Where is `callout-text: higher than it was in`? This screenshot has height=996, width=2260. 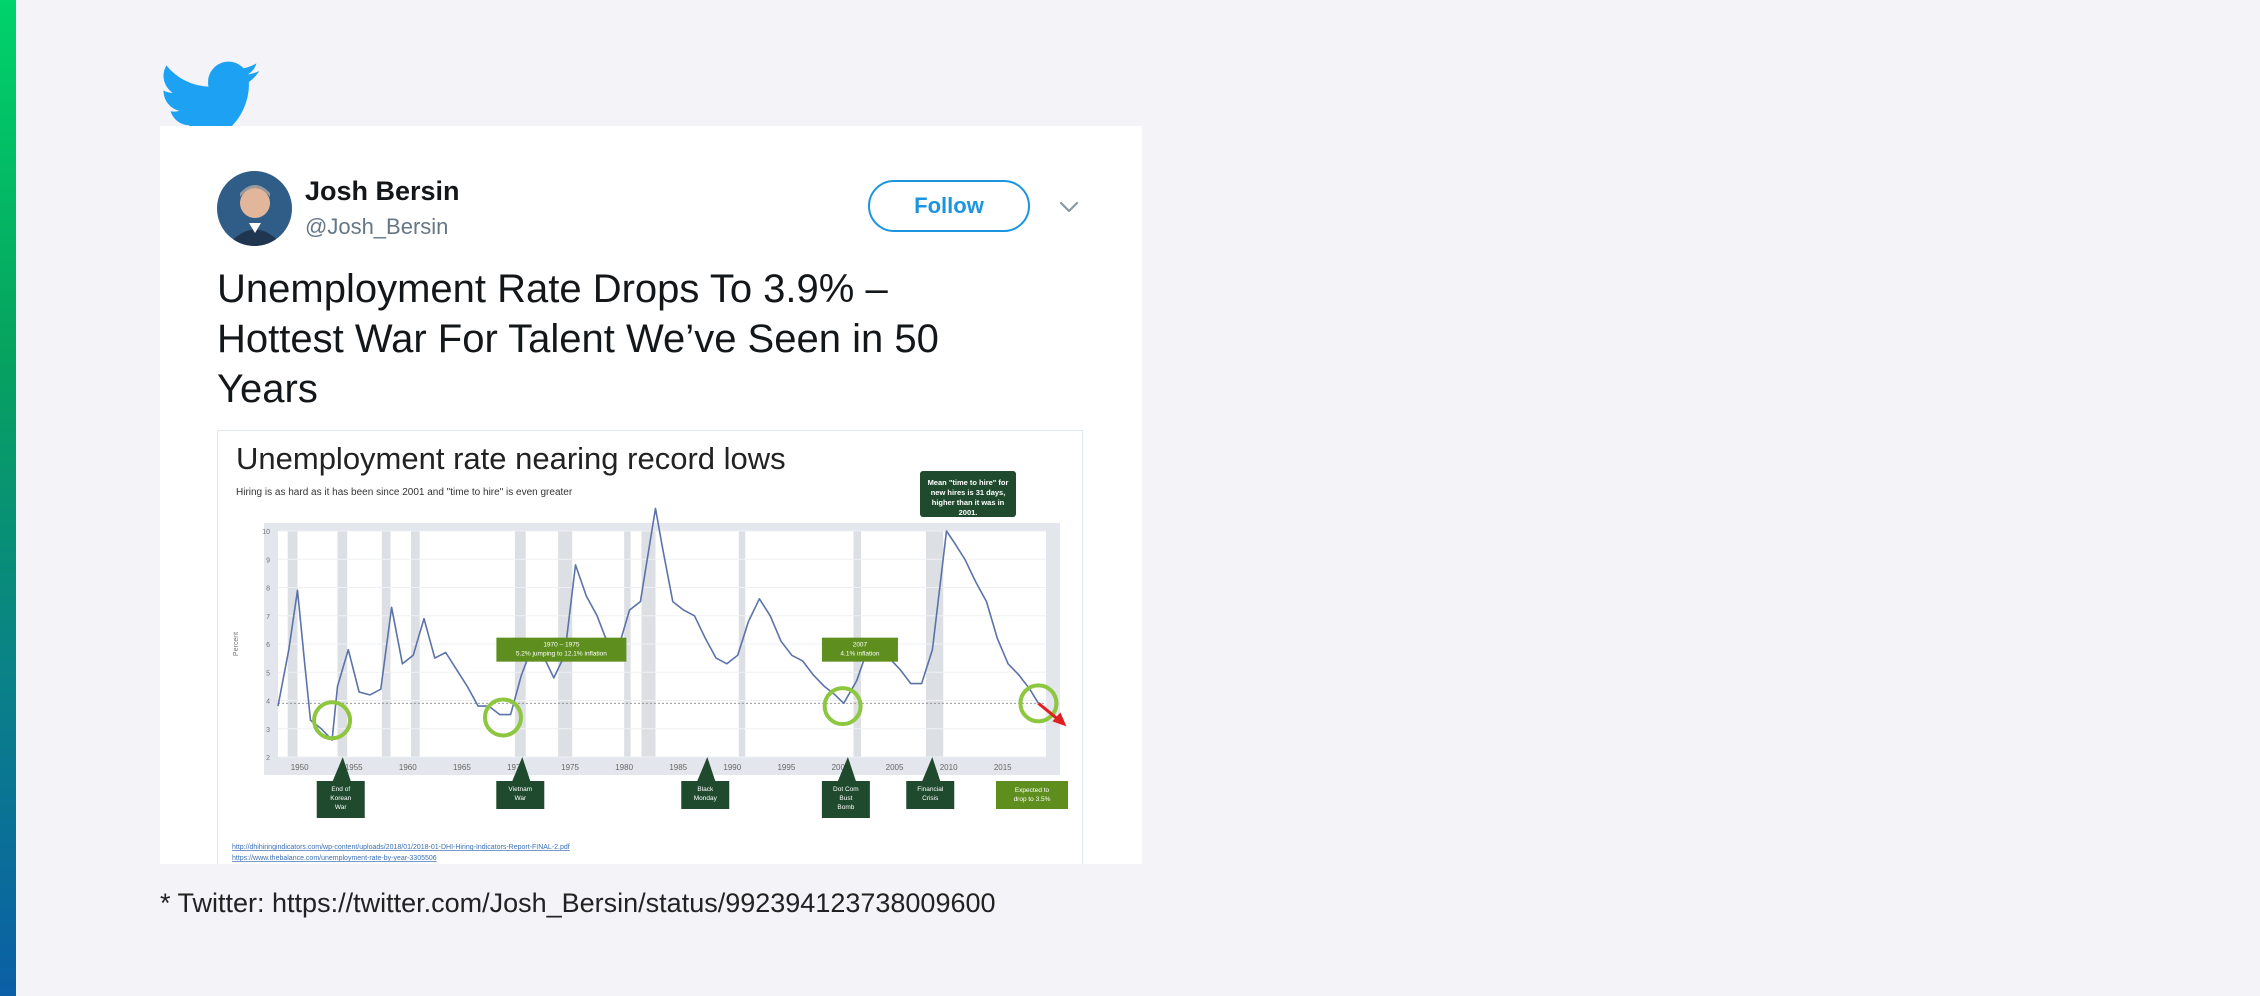
callout-text: higher than it was in is located at coordinates (968, 502).